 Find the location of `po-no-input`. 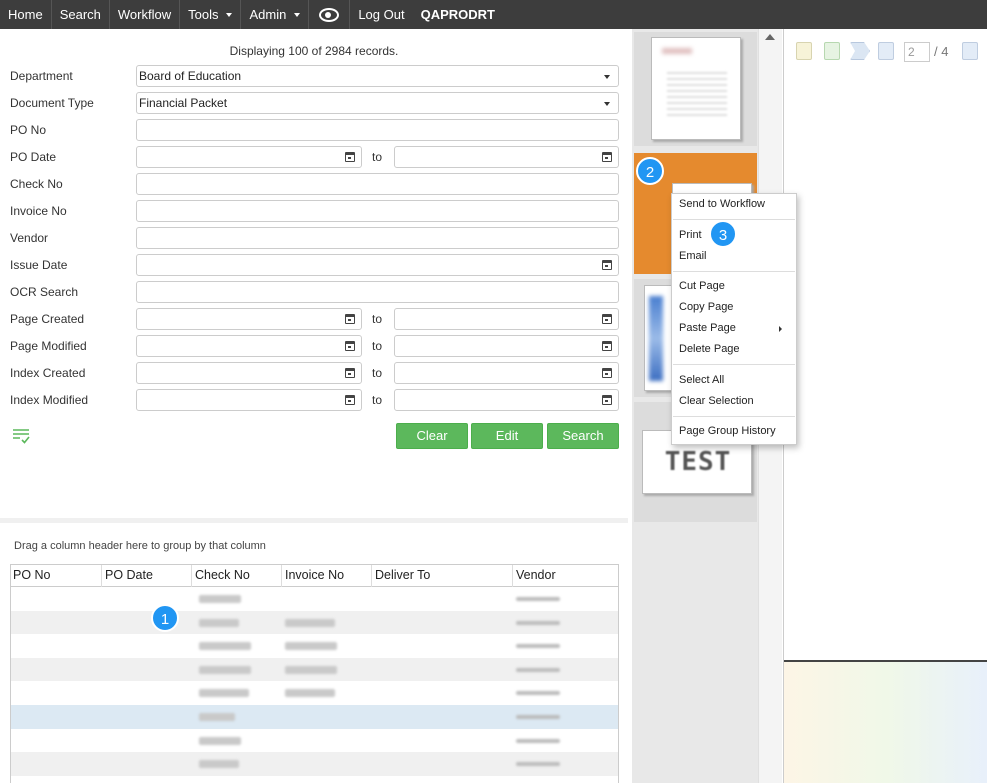

po-no-input is located at coordinates (377, 130).